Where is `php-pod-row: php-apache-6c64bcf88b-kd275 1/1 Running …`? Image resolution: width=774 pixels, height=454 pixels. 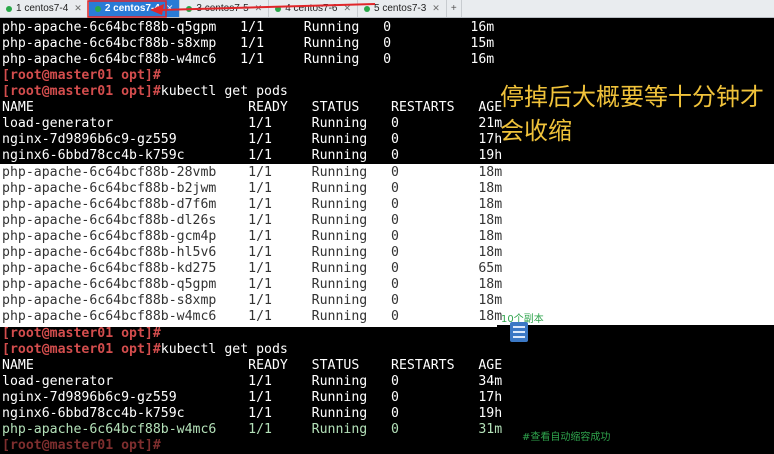 php-pod-row: php-apache-6c64bcf88b-kd275 1/1 Running … is located at coordinates (252, 268).